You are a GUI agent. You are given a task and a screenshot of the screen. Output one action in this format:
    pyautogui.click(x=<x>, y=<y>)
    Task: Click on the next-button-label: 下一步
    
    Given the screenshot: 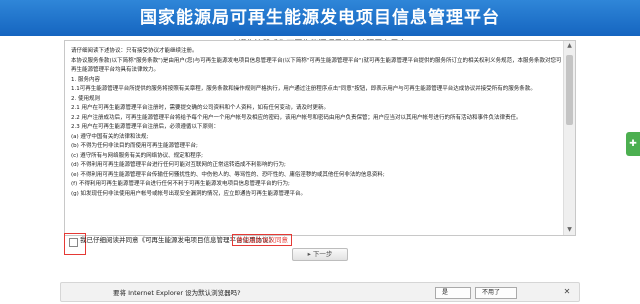 What is the action you would take?
    pyautogui.click(x=322, y=254)
    